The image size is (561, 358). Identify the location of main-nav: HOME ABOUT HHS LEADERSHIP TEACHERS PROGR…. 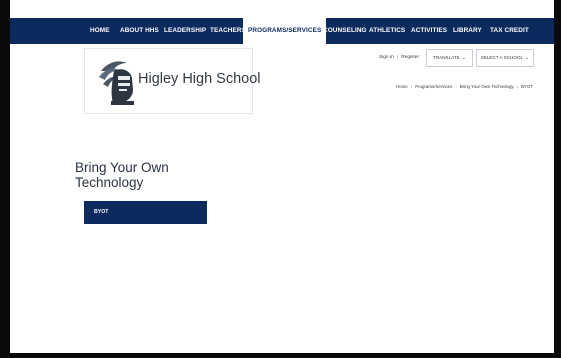
(282, 31).